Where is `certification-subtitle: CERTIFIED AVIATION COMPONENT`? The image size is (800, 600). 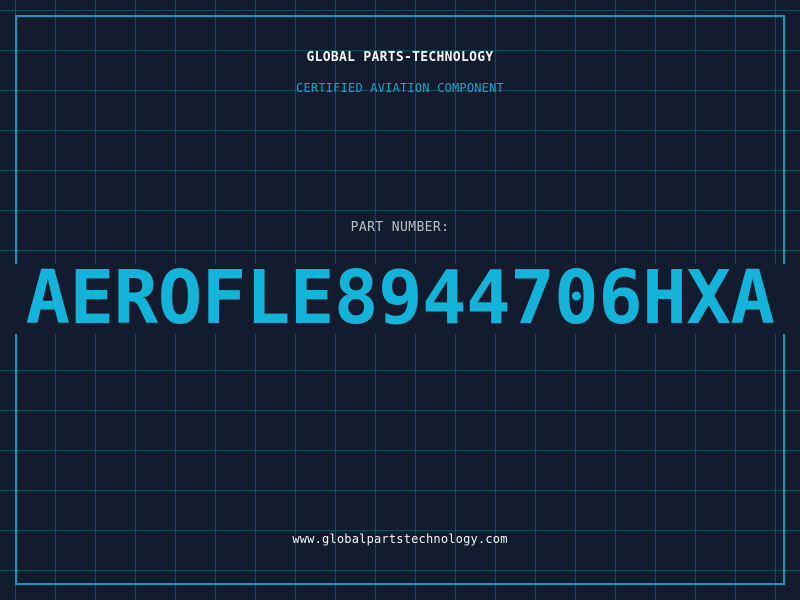 certification-subtitle: CERTIFIED AVIATION COMPONENT is located at coordinates (400, 88).